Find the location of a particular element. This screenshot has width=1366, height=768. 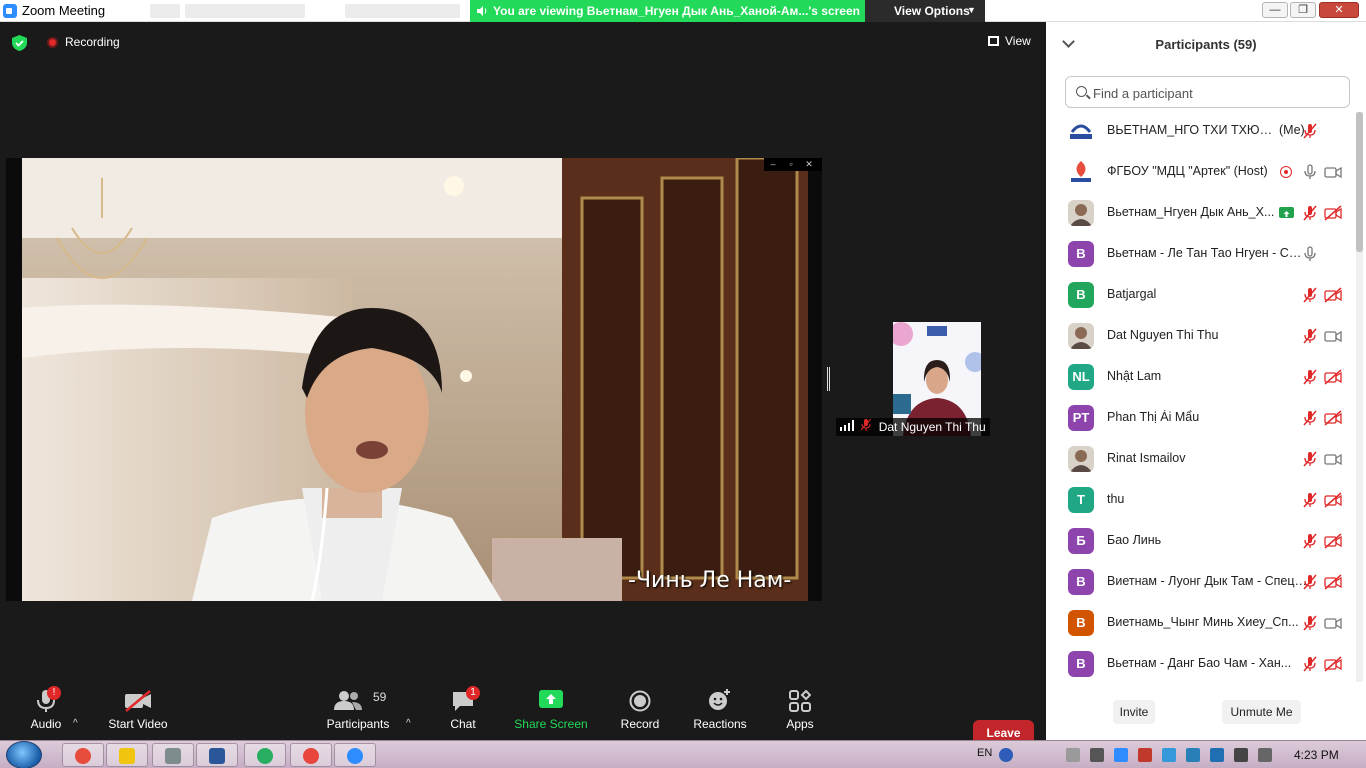

view-options-label: View Options is located at coordinates (932, 11).